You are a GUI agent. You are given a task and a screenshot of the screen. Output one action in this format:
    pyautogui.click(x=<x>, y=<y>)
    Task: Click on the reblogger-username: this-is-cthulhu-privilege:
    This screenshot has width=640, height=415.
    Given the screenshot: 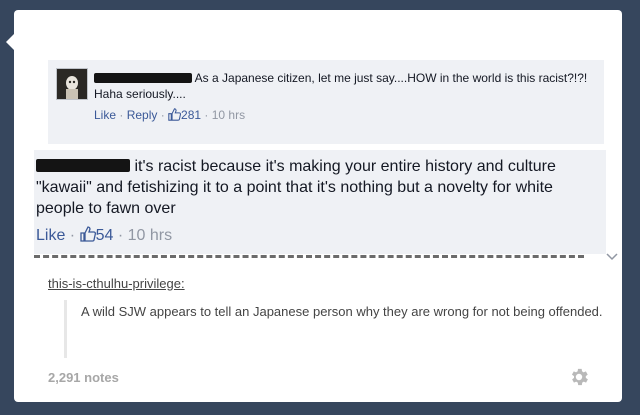 What is the action you would take?
    pyautogui.click(x=116, y=283)
    